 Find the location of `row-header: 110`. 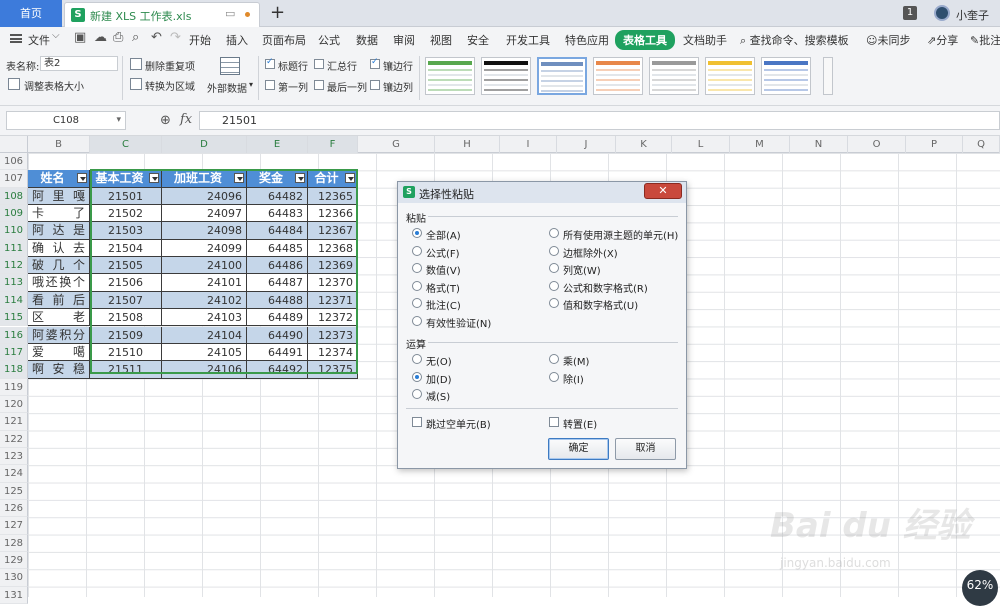

row-header: 110 is located at coordinates (14, 231).